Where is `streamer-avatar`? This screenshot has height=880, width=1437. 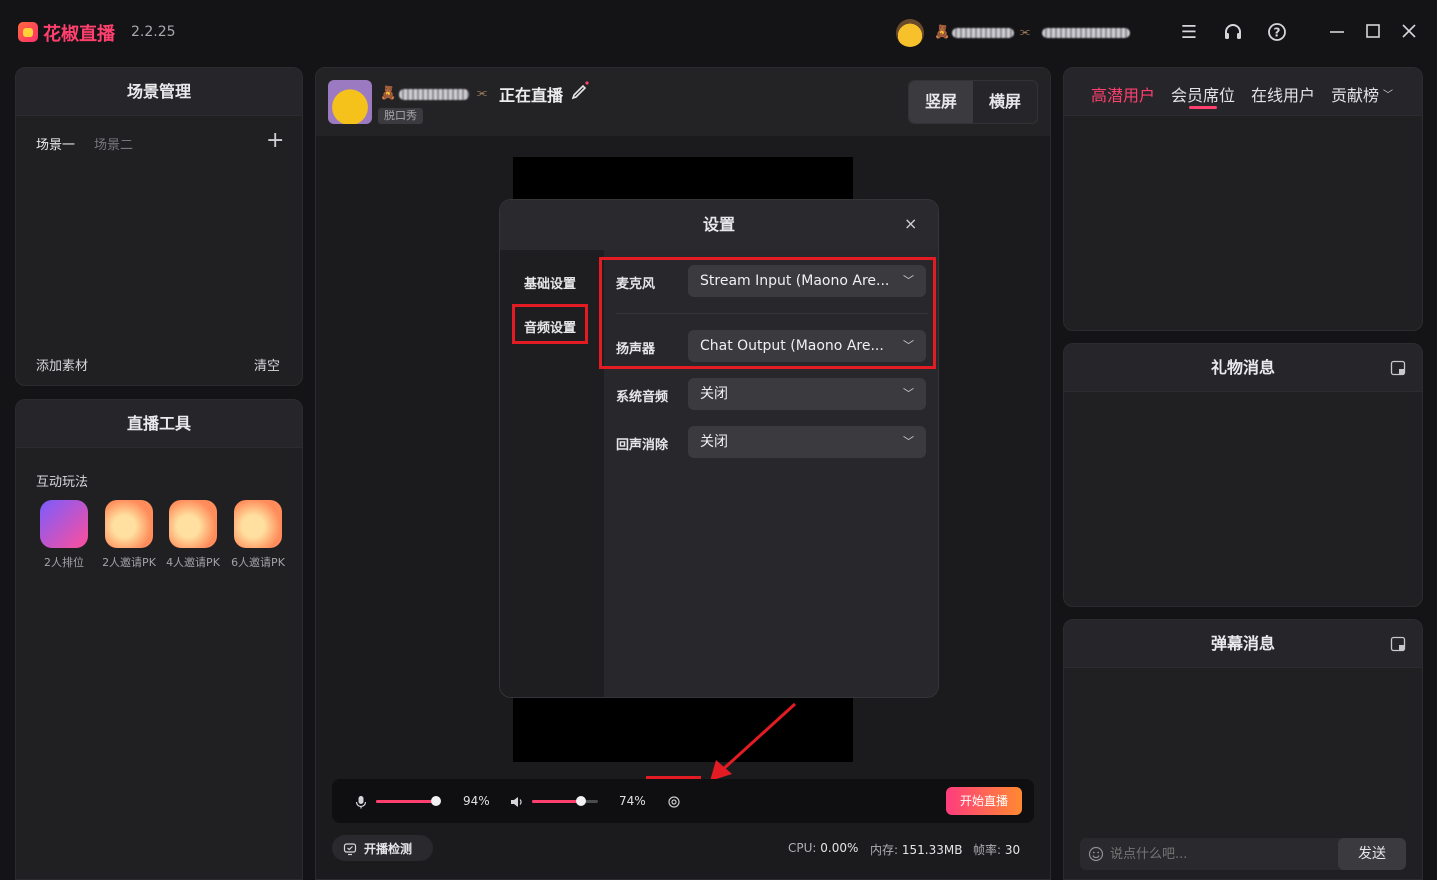
streamer-avatar is located at coordinates (350, 102).